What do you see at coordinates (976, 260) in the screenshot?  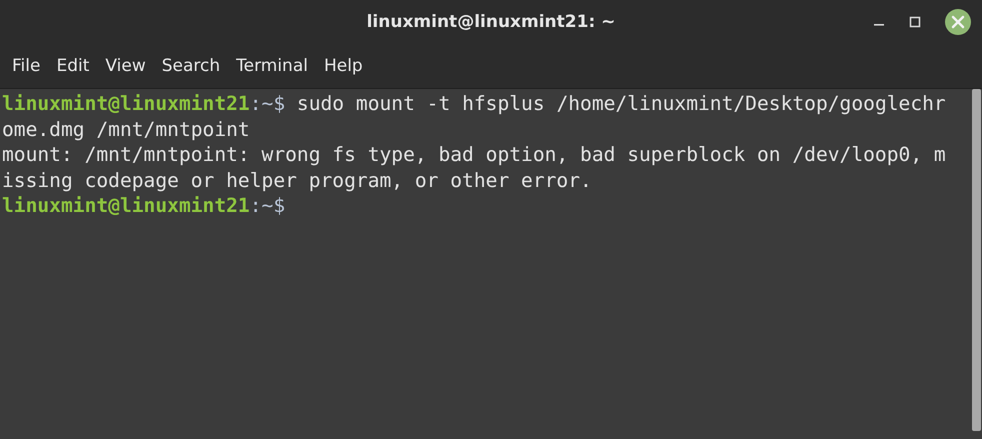 I see `scrollbar` at bounding box center [976, 260].